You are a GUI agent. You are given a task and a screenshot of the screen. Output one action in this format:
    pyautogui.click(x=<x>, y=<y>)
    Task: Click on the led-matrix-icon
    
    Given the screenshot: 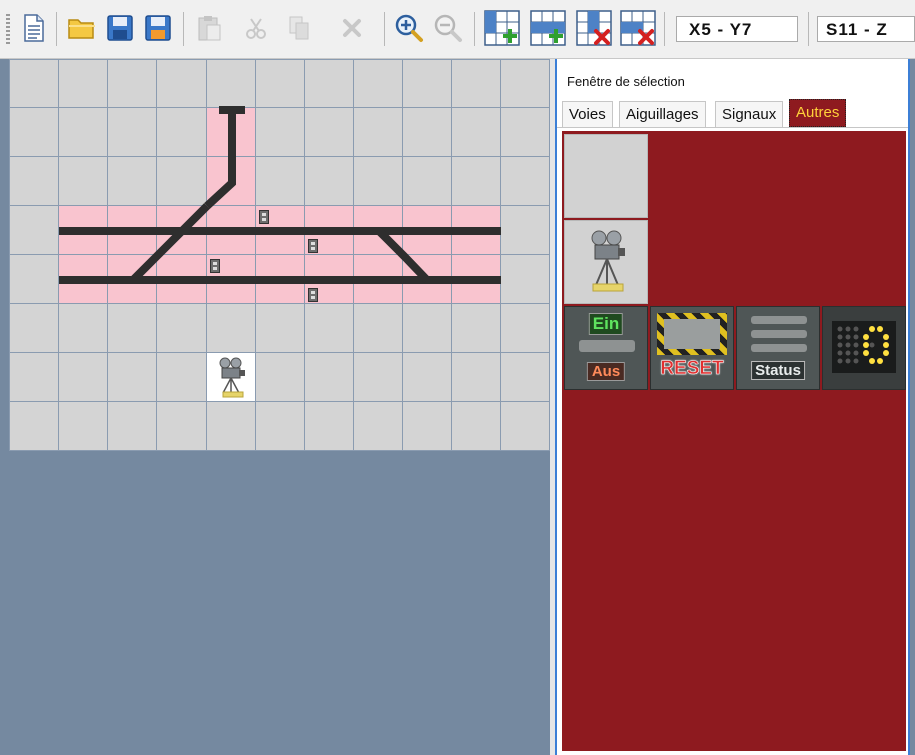 What is the action you would take?
    pyautogui.click(x=864, y=347)
    